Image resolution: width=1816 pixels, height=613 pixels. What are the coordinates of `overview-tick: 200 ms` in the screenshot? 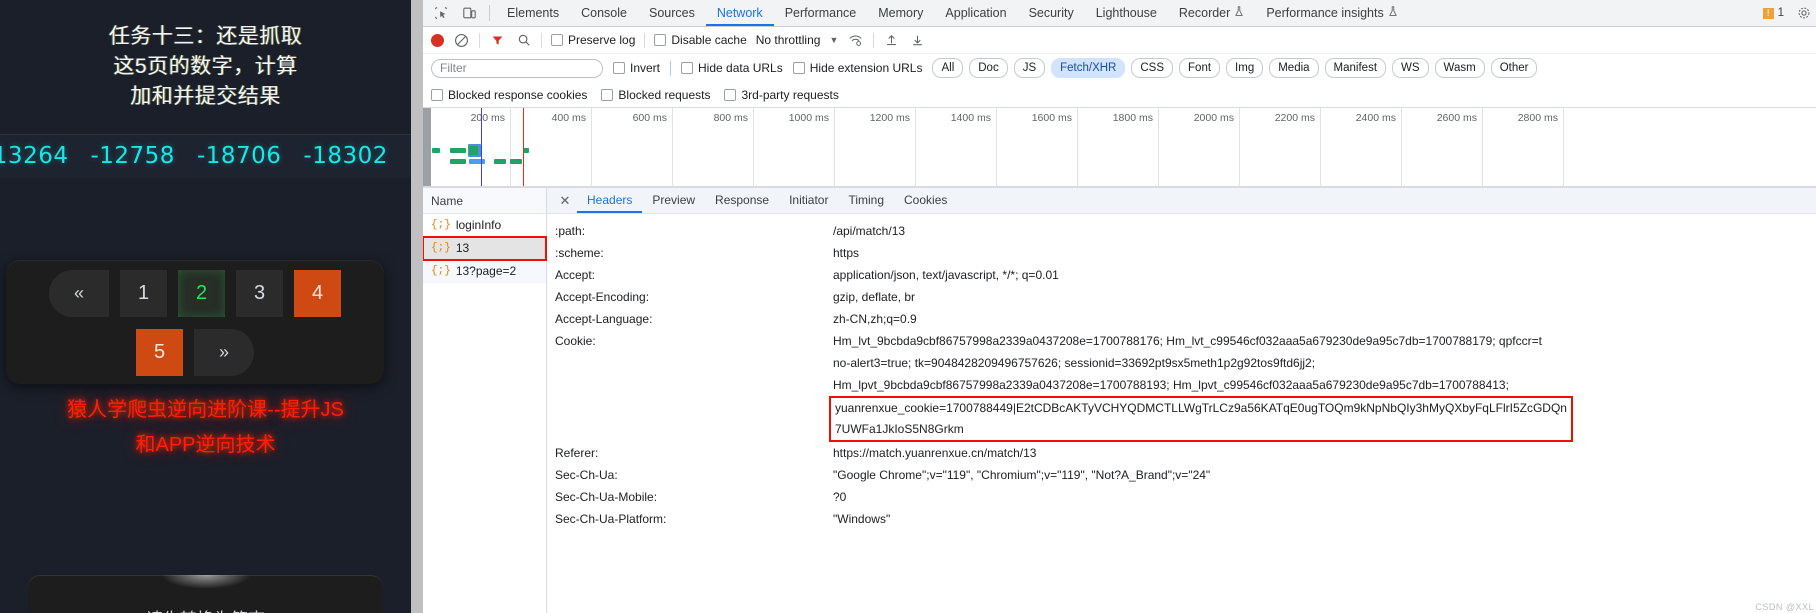 It's located at (487, 118).